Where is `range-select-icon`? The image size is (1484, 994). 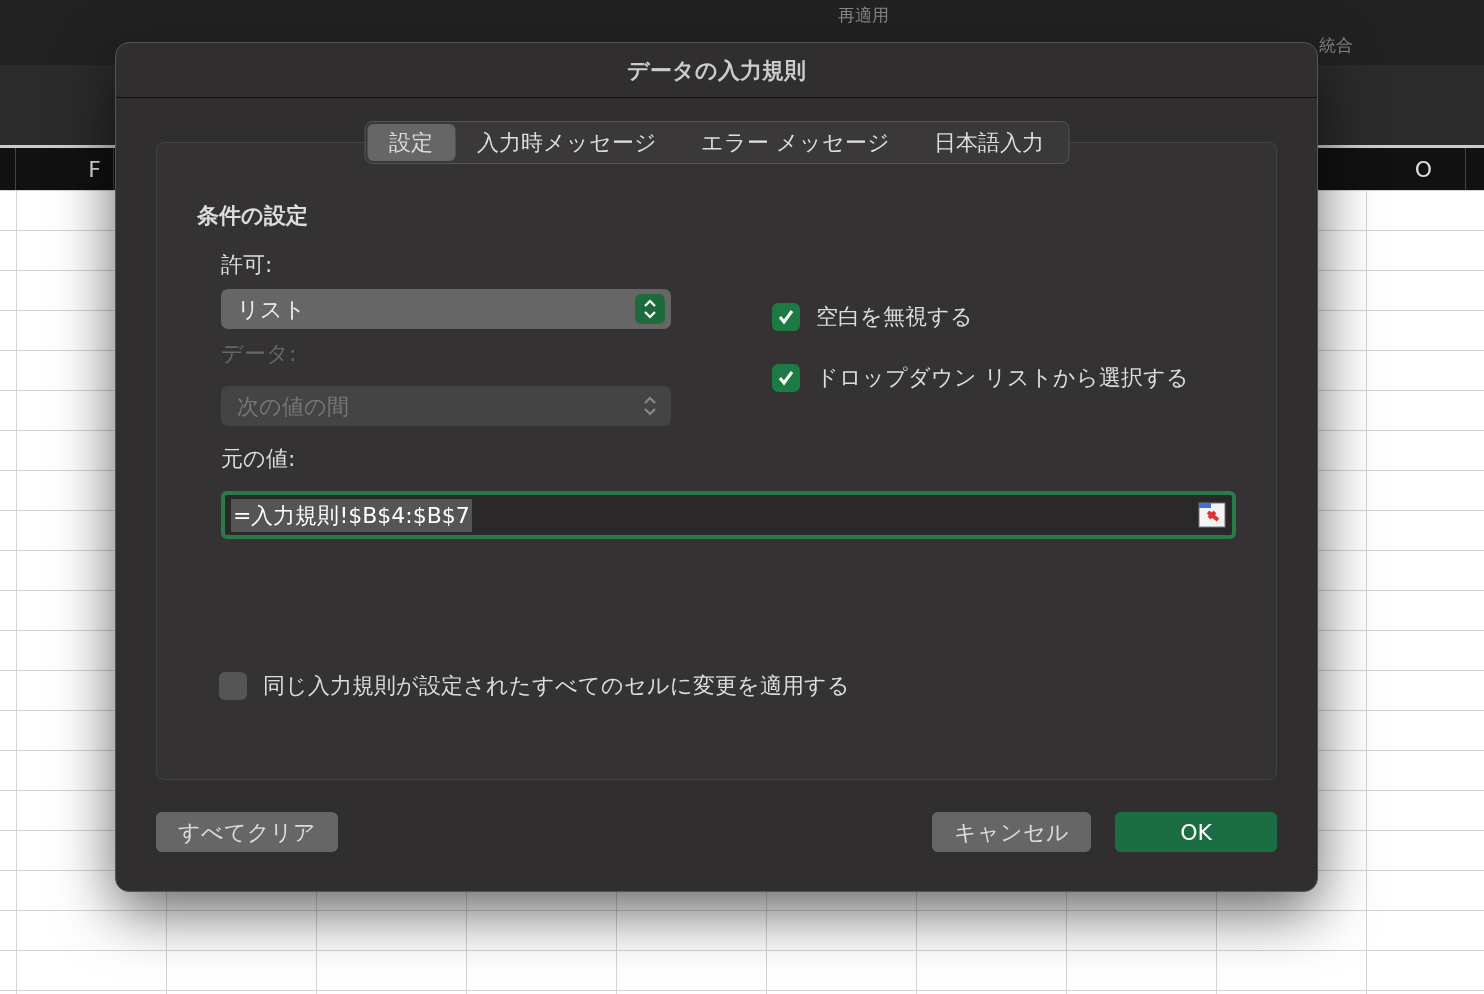
range-select-icon is located at coordinates (1212, 515).